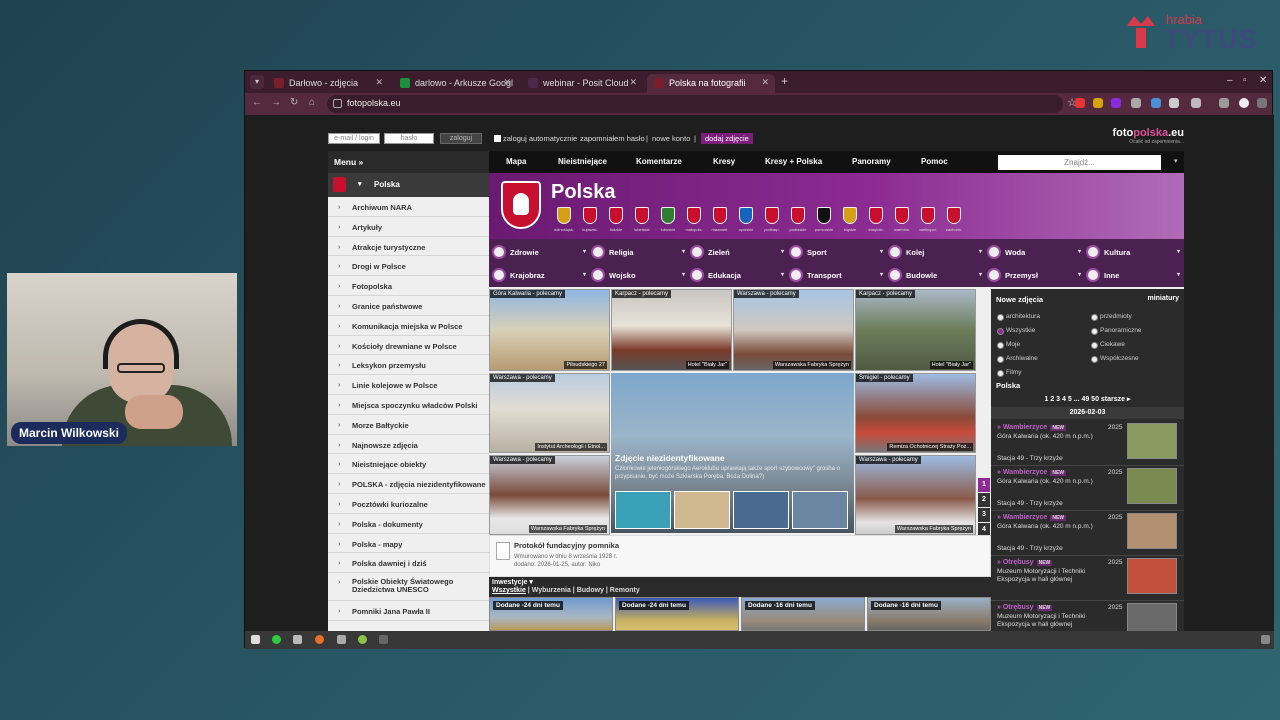 The width and height of the screenshot is (1280, 720). What do you see at coordinates (850, 229) in the screenshot?
I see `region-label: śląskie` at bounding box center [850, 229].